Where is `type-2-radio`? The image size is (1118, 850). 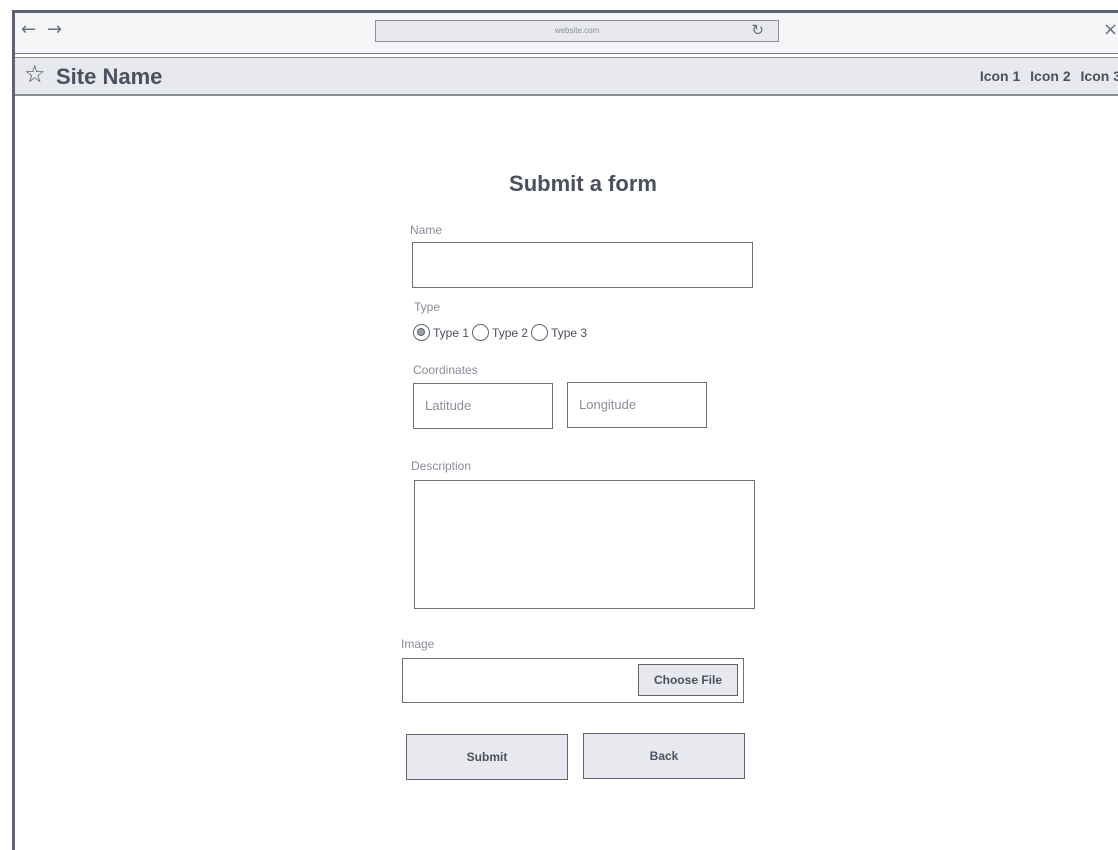 type-2-radio is located at coordinates (481, 332).